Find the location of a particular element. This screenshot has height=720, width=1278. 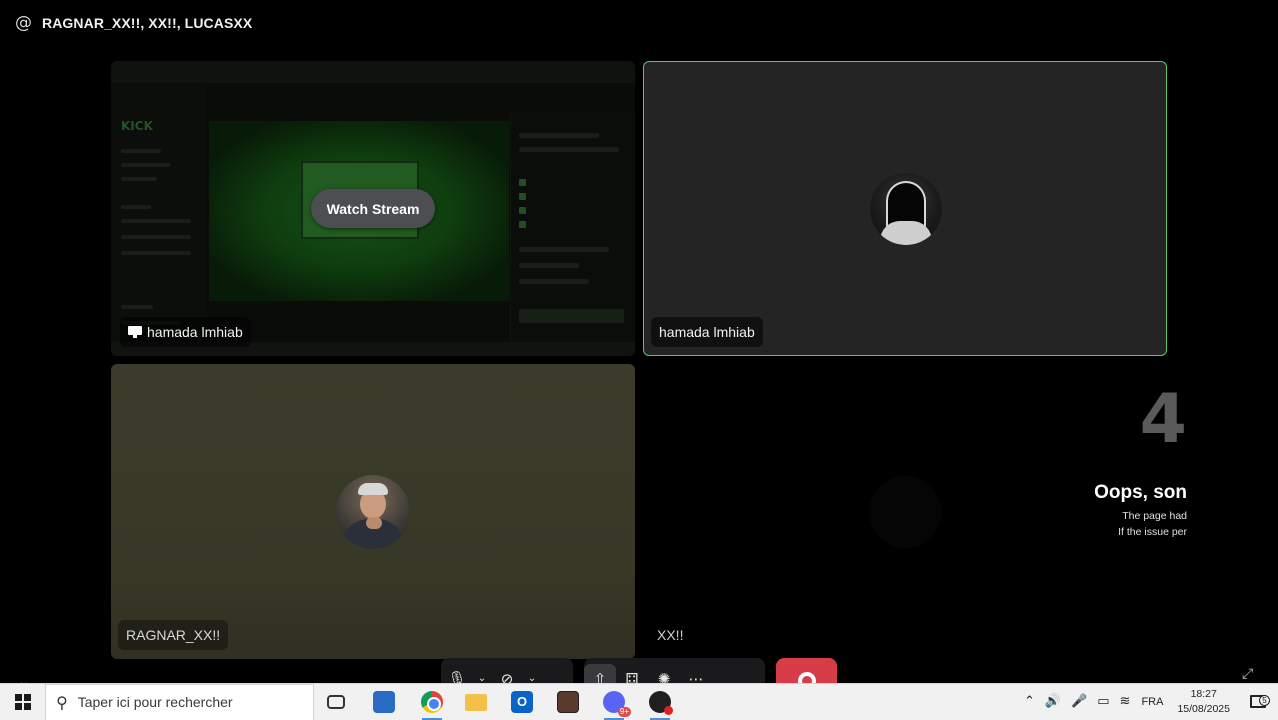

call-controls: ⌄ 🎙 ⌄ ⊘ ⌄ ⇧ ⚃ ✺ ⋯ ⤢ is located at coordinates (639, 678).